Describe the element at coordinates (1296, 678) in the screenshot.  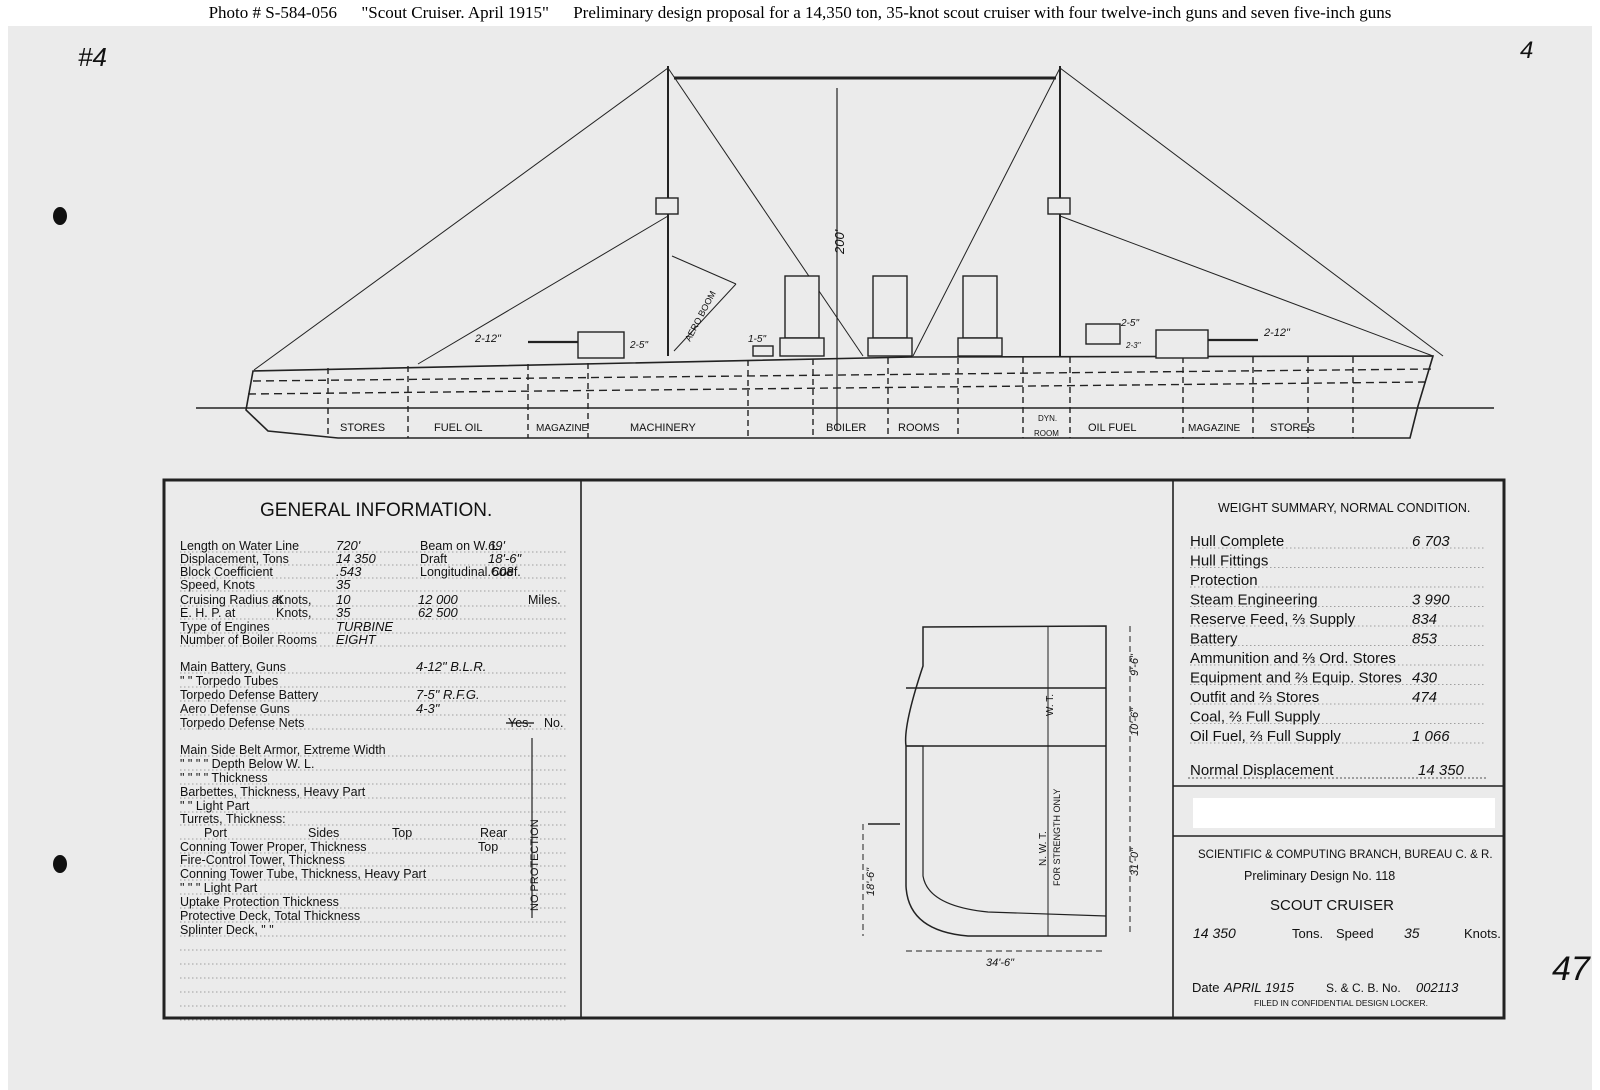
I see `weight-item-label: Equipment and ⅔ Equip. Stores` at that location.